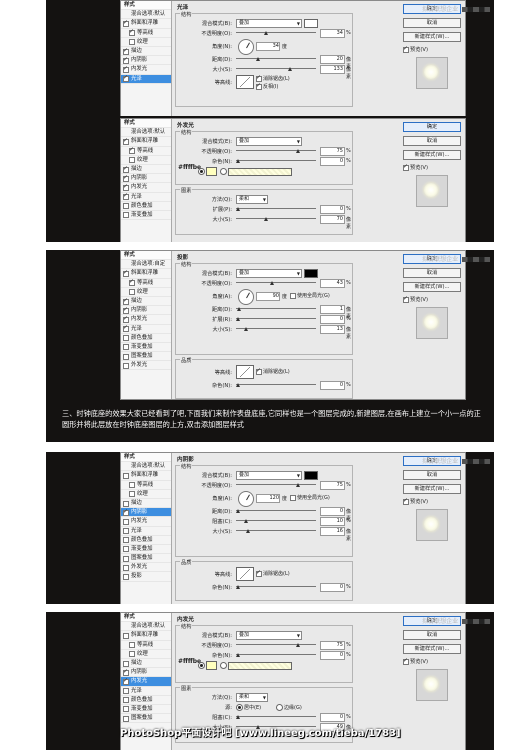 The width and height of the screenshot is (530, 750). Describe the element at coordinates (267, 86) in the screenshot. I see `invert-checkbox: 反相(I)` at that location.